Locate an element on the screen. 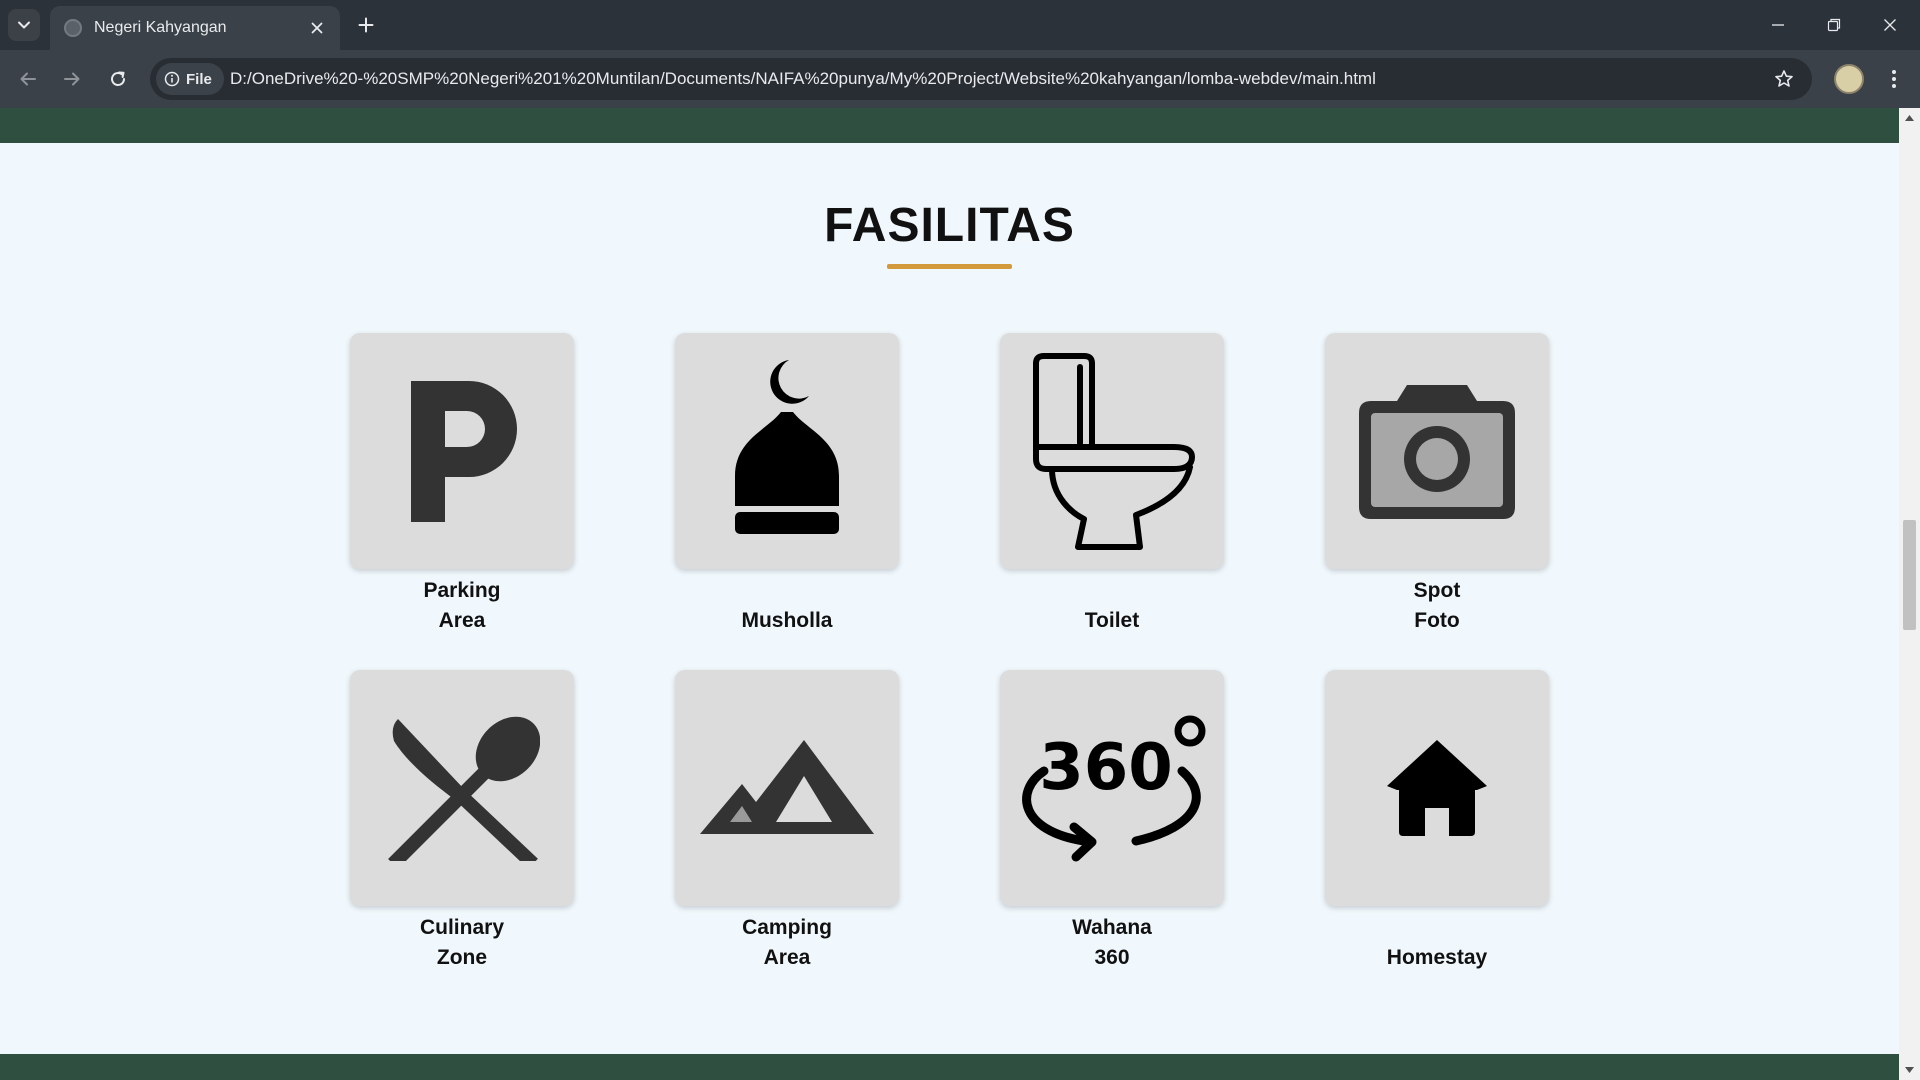  forward-button is located at coordinates (72, 79).